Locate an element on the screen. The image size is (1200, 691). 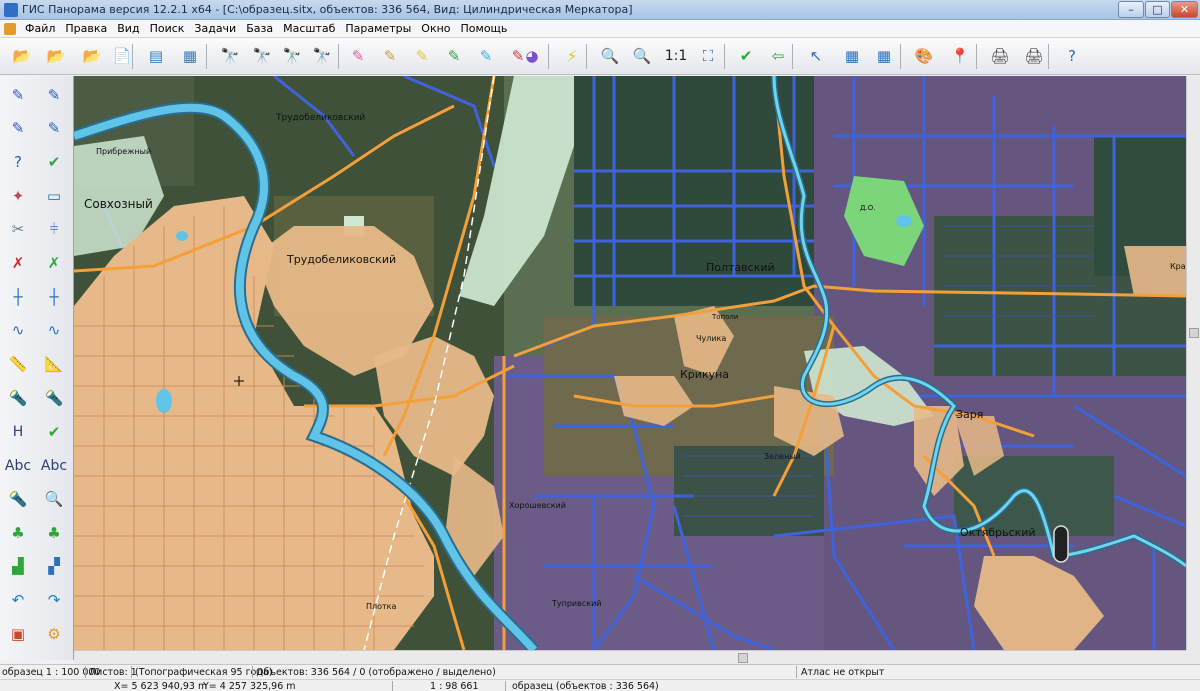
table-select-button: ▦ is located at coordinates (852, 56).